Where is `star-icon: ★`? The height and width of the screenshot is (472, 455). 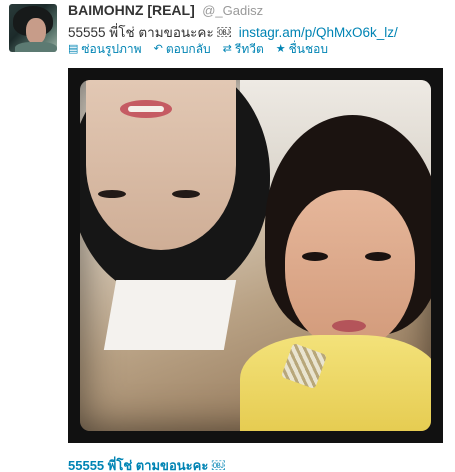 star-icon: ★ is located at coordinates (280, 49).